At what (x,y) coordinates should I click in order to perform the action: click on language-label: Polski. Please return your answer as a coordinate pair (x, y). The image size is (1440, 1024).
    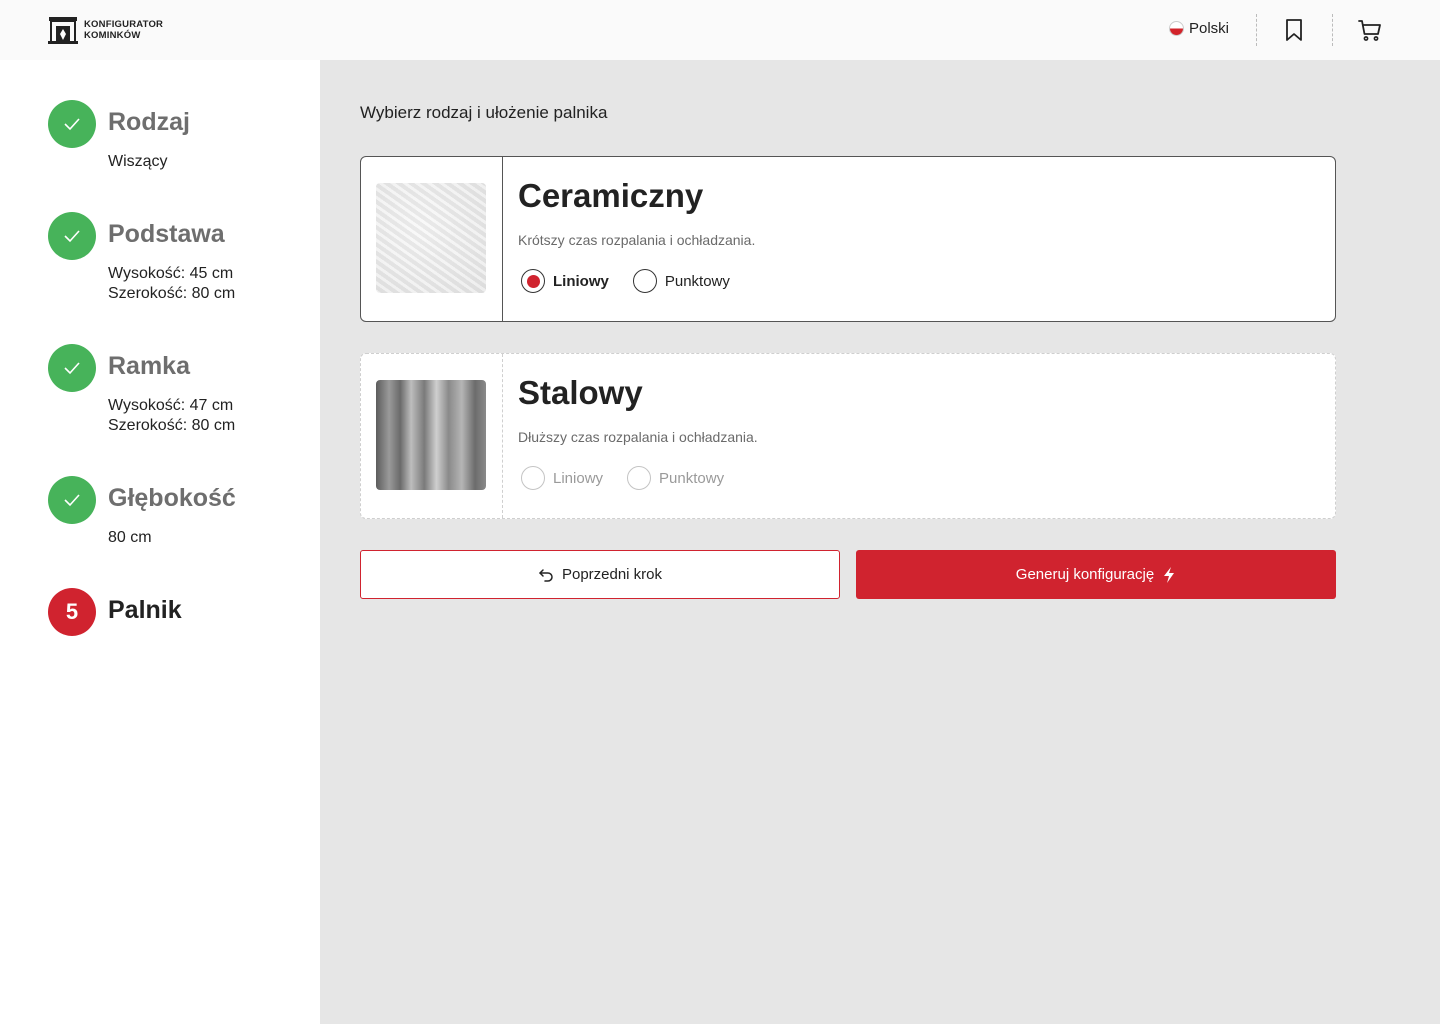
    Looking at the image, I should click on (1209, 28).